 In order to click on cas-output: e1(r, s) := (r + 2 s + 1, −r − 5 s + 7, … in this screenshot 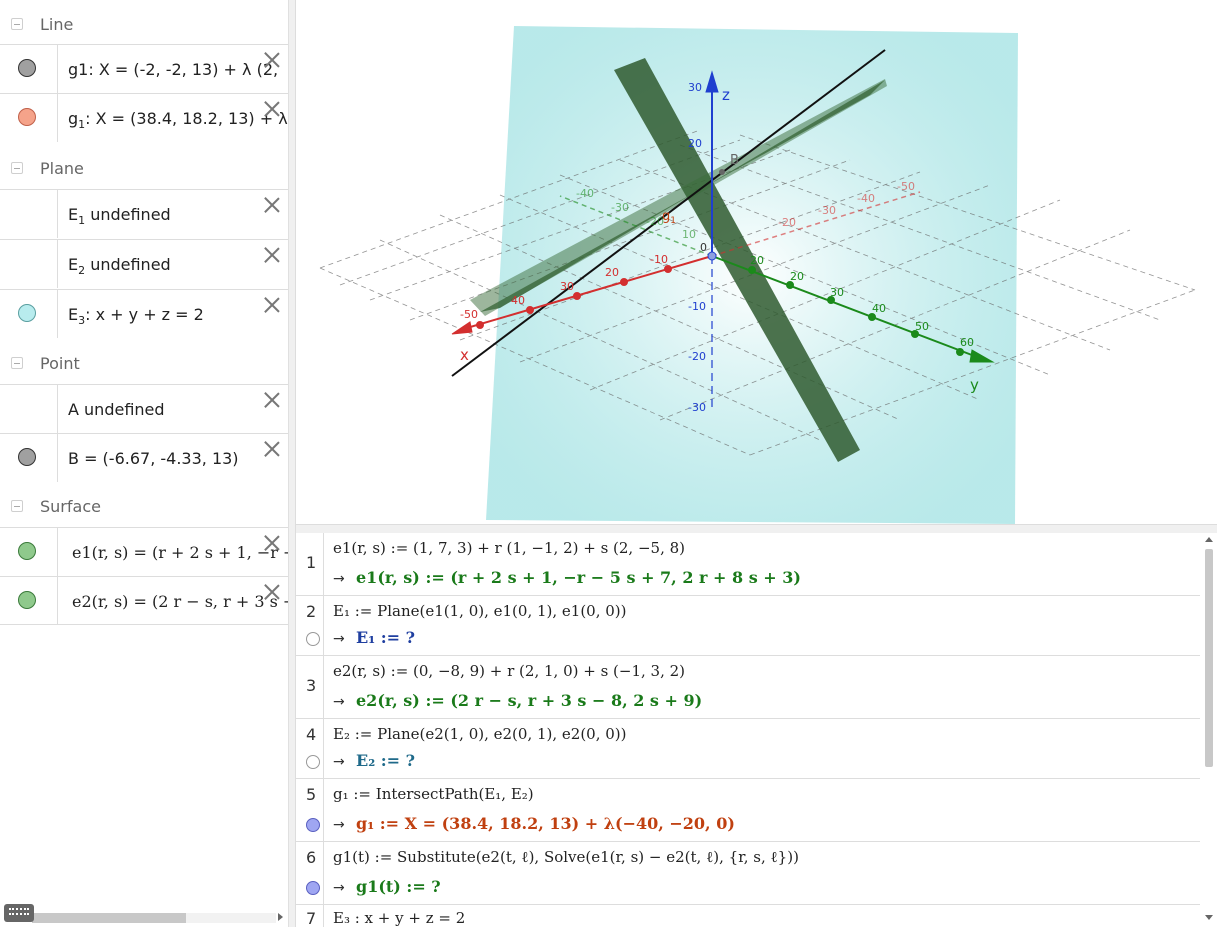, I will do `click(578, 577)`.